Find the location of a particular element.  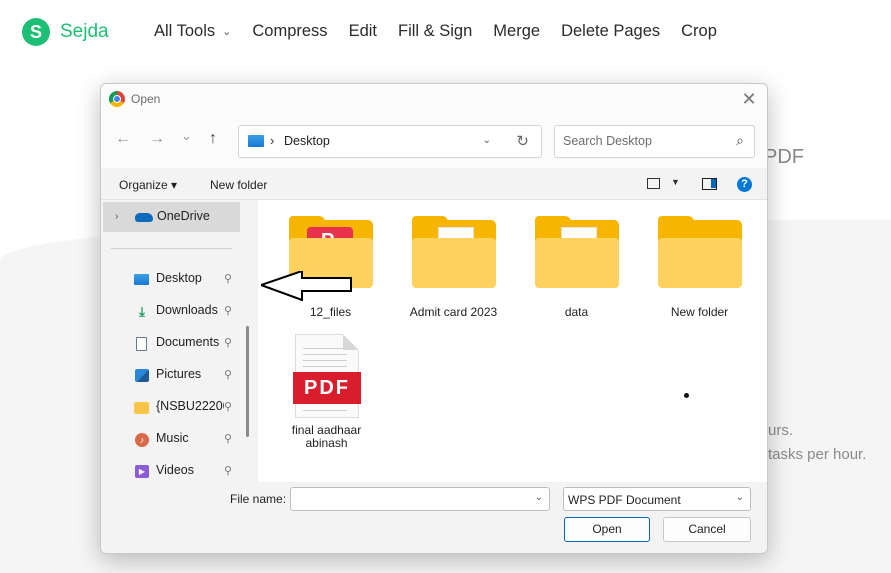

close-icon: ✕ is located at coordinates (749, 99).